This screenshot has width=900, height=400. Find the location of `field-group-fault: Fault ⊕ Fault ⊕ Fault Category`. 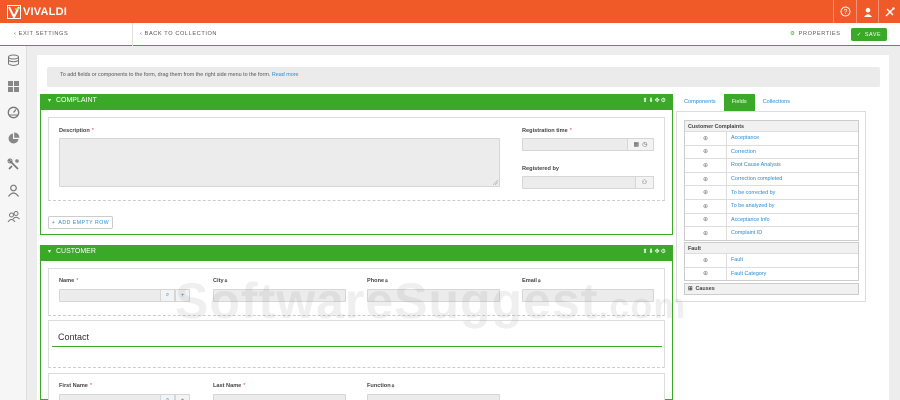

field-group-fault: Fault ⊕ Fault ⊕ Fault Category is located at coordinates (771, 262).